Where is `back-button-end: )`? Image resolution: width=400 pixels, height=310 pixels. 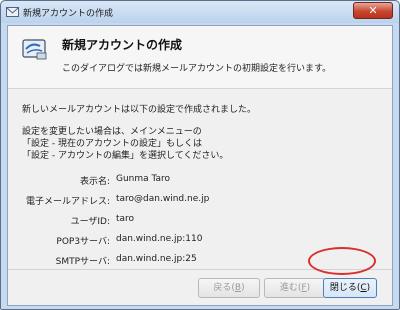
back-button-end: ) is located at coordinates (243, 288).